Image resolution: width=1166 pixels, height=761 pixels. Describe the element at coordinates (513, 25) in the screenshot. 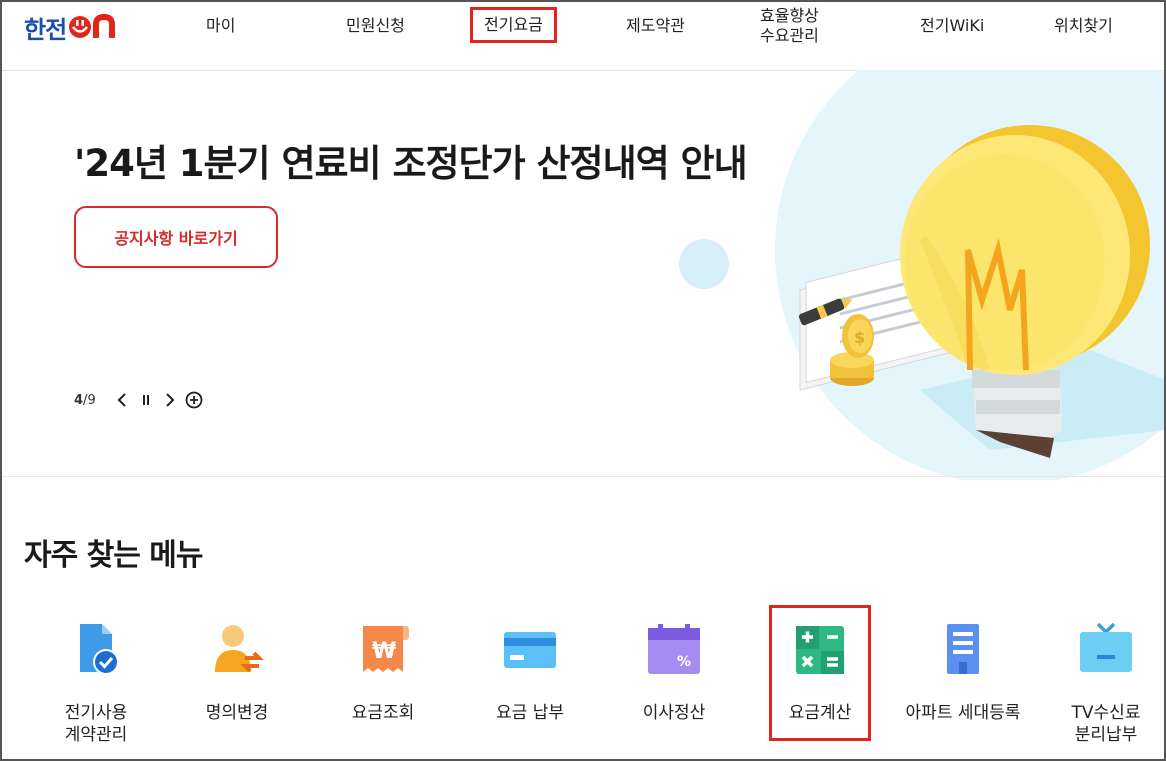

I see `nav-electricity-bill: 전기요금` at that location.